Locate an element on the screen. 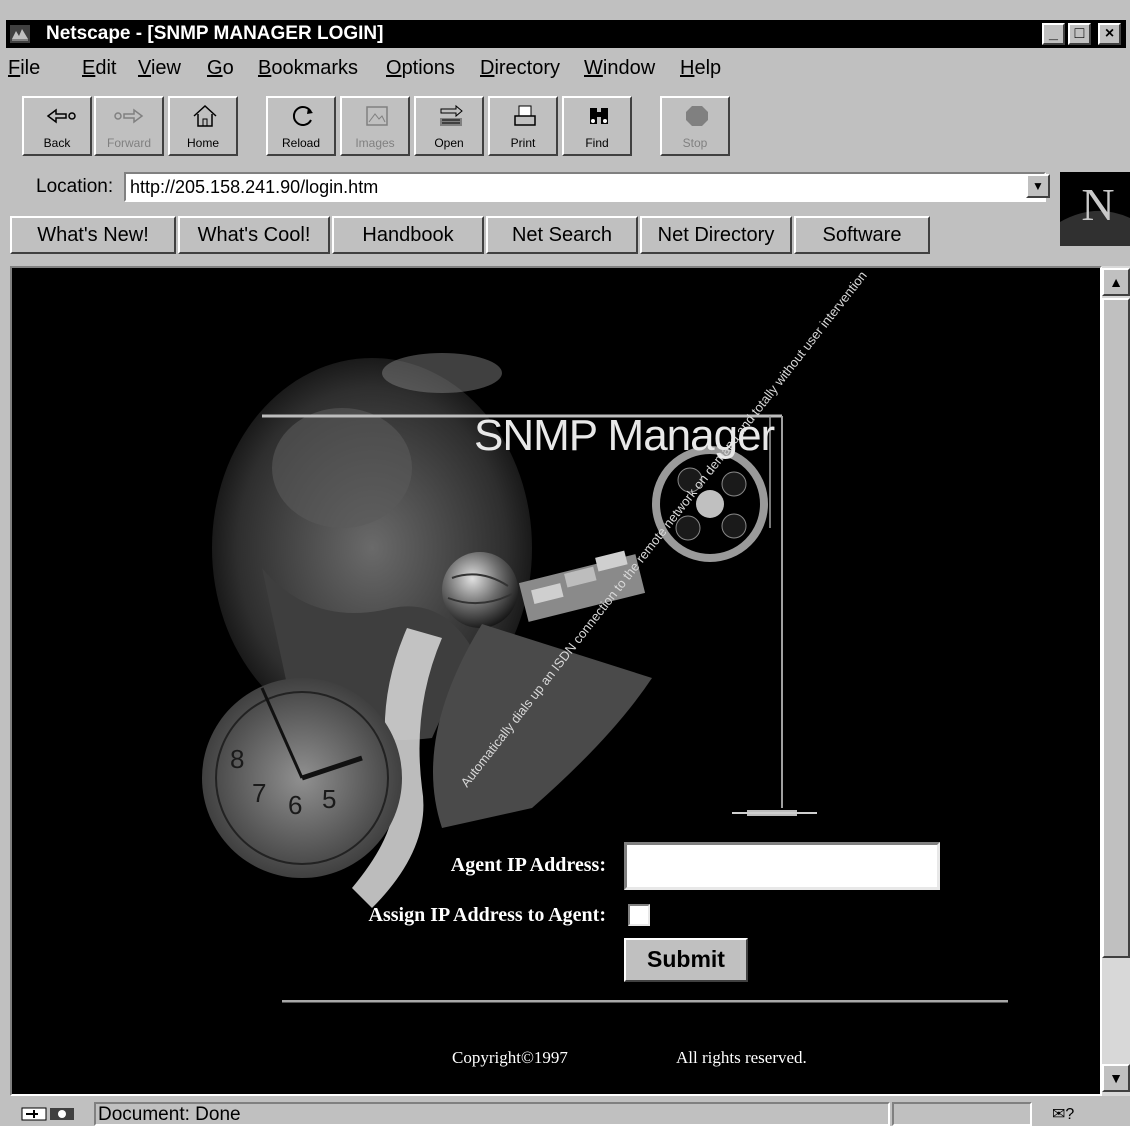  forward-label: Forward is located at coordinates (128, 143).